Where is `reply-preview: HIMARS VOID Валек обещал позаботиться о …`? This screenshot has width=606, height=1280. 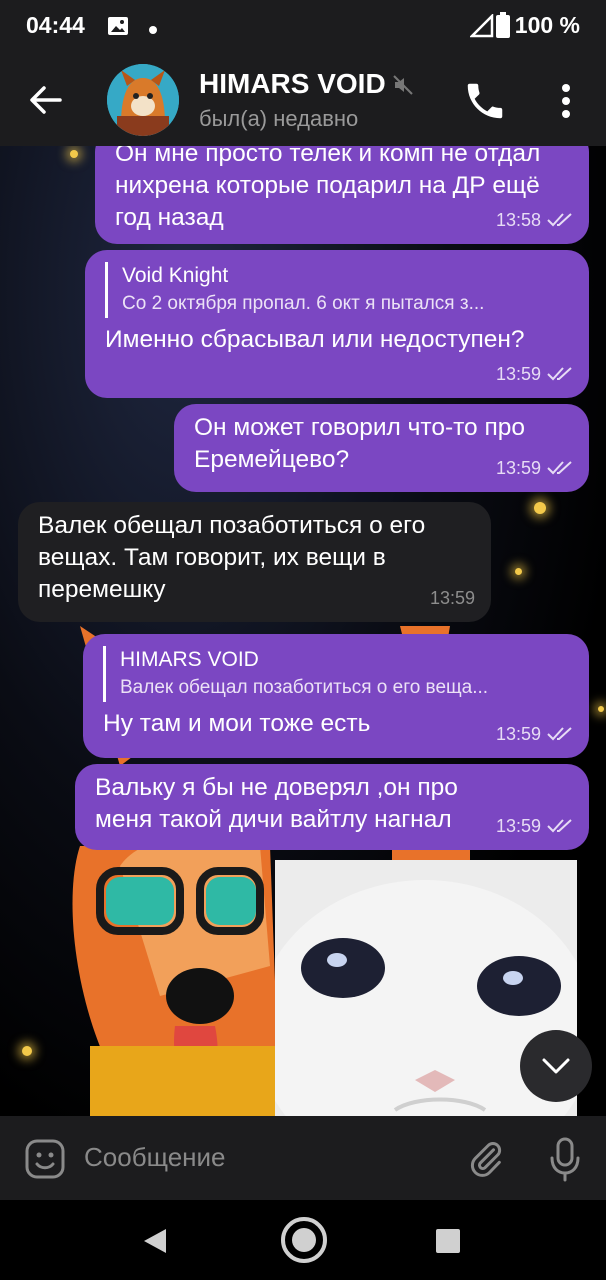 reply-preview: HIMARS VOID Валек обещал позаботиться о … is located at coordinates (336, 674).